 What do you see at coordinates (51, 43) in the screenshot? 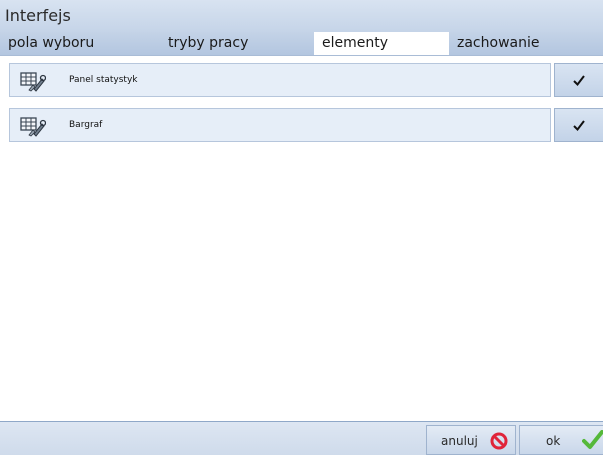
I see `tab-label: pola wyboru` at bounding box center [51, 43].